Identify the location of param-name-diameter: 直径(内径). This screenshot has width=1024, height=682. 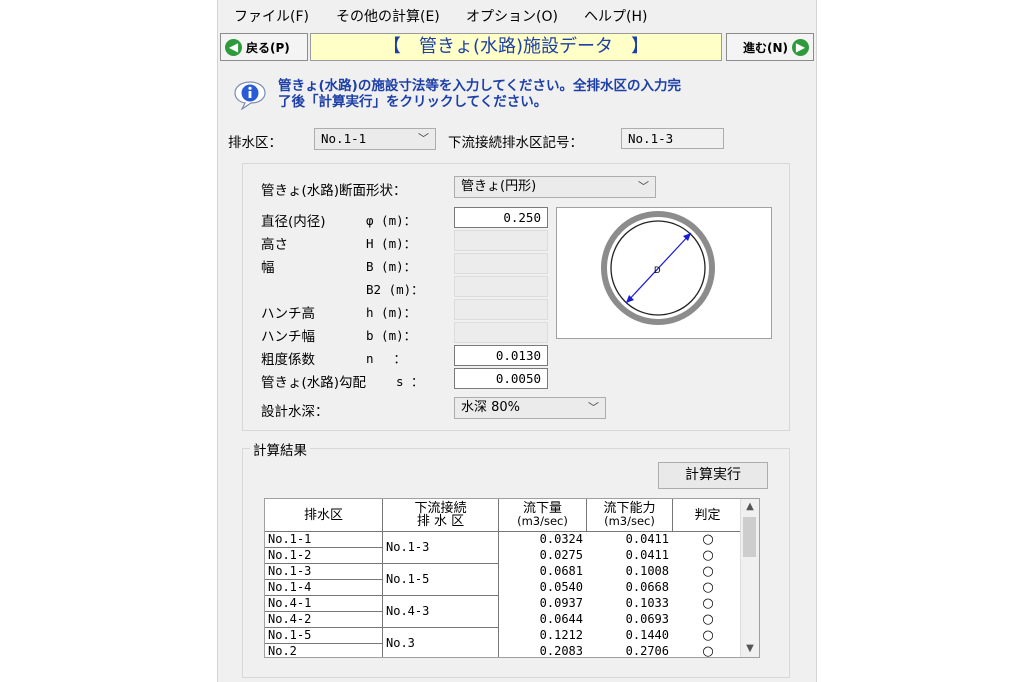
(293, 222).